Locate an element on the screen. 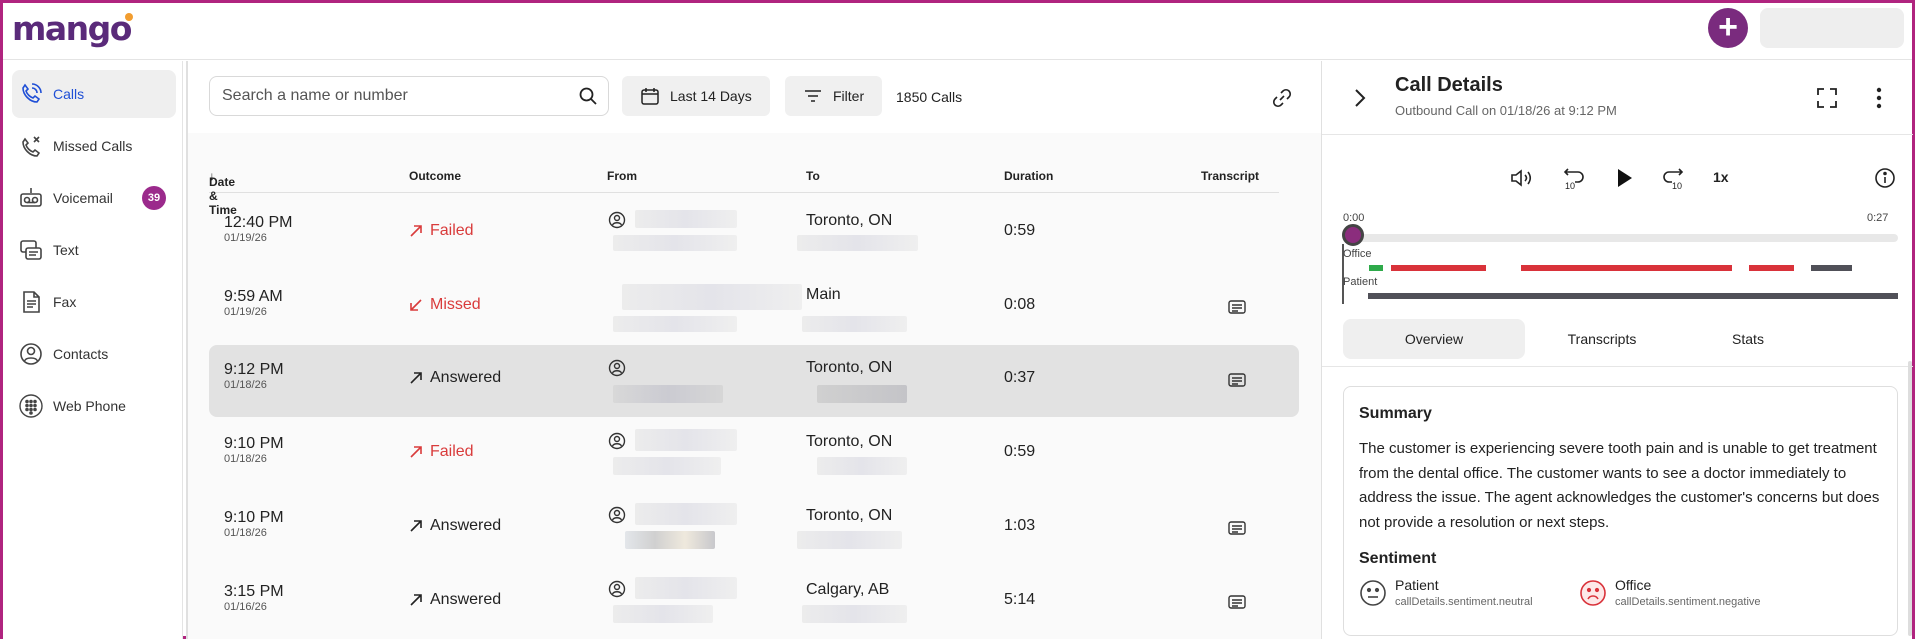  progress-track is located at coordinates (1620, 238).